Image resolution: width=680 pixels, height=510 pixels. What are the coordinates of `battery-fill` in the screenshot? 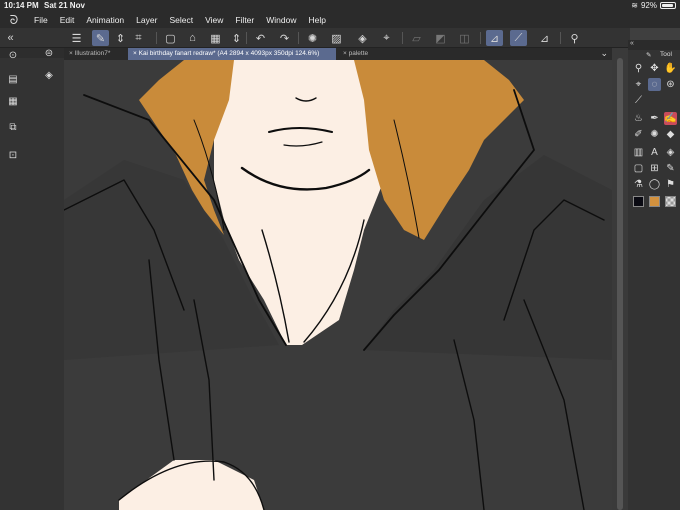 It's located at (667, 5).